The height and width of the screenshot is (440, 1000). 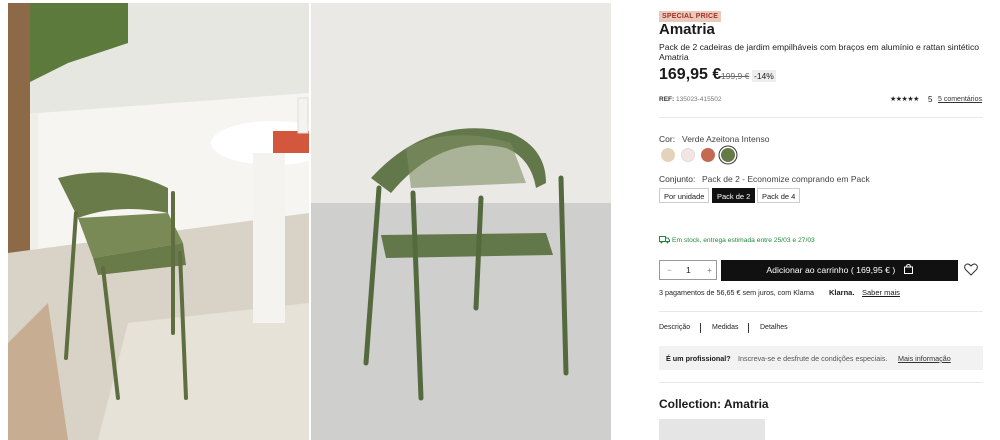 What do you see at coordinates (688, 155) in the screenshot?
I see `swatch-cream` at bounding box center [688, 155].